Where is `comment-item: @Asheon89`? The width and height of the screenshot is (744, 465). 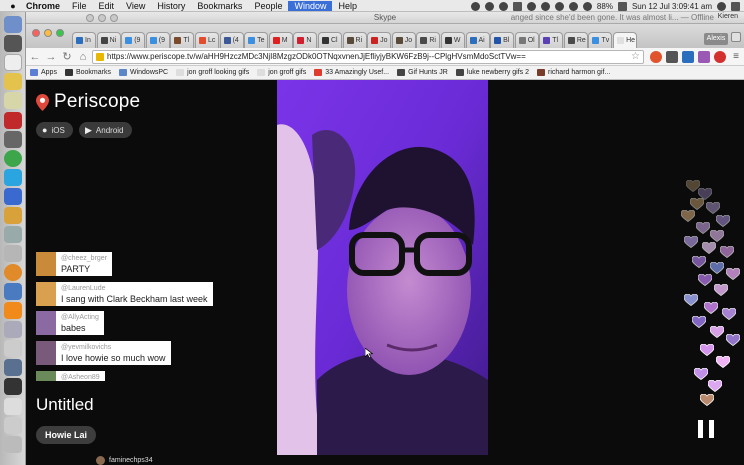 comment-item: @Asheon89 is located at coordinates (70, 376).